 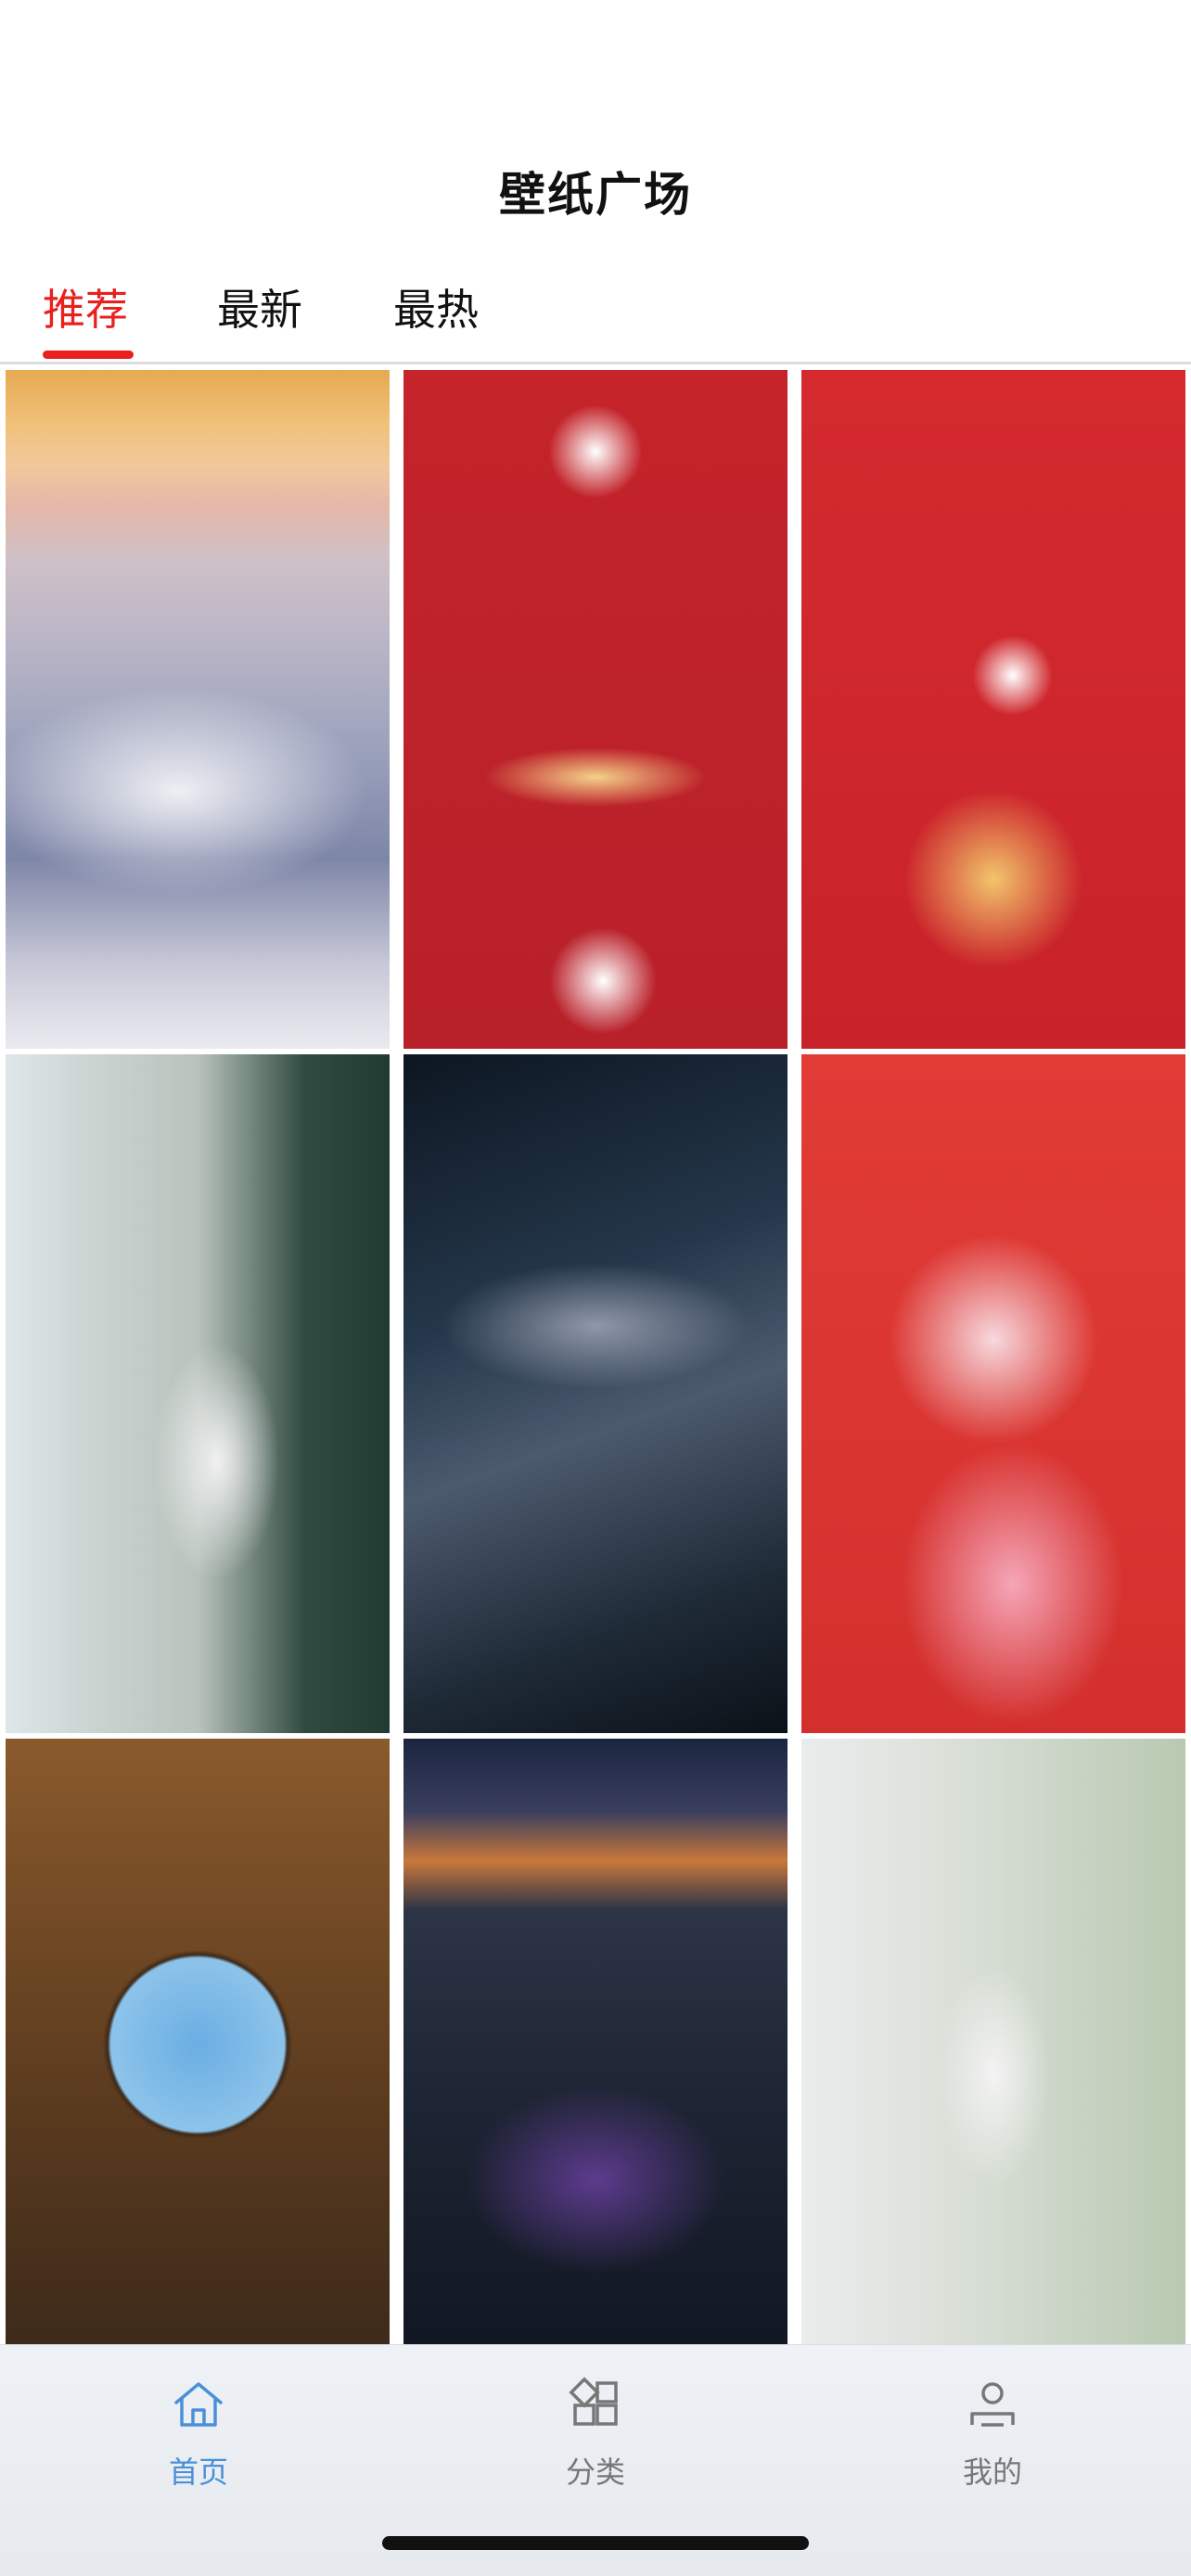 I want to click on home-icon, so click(x=198, y=2405).